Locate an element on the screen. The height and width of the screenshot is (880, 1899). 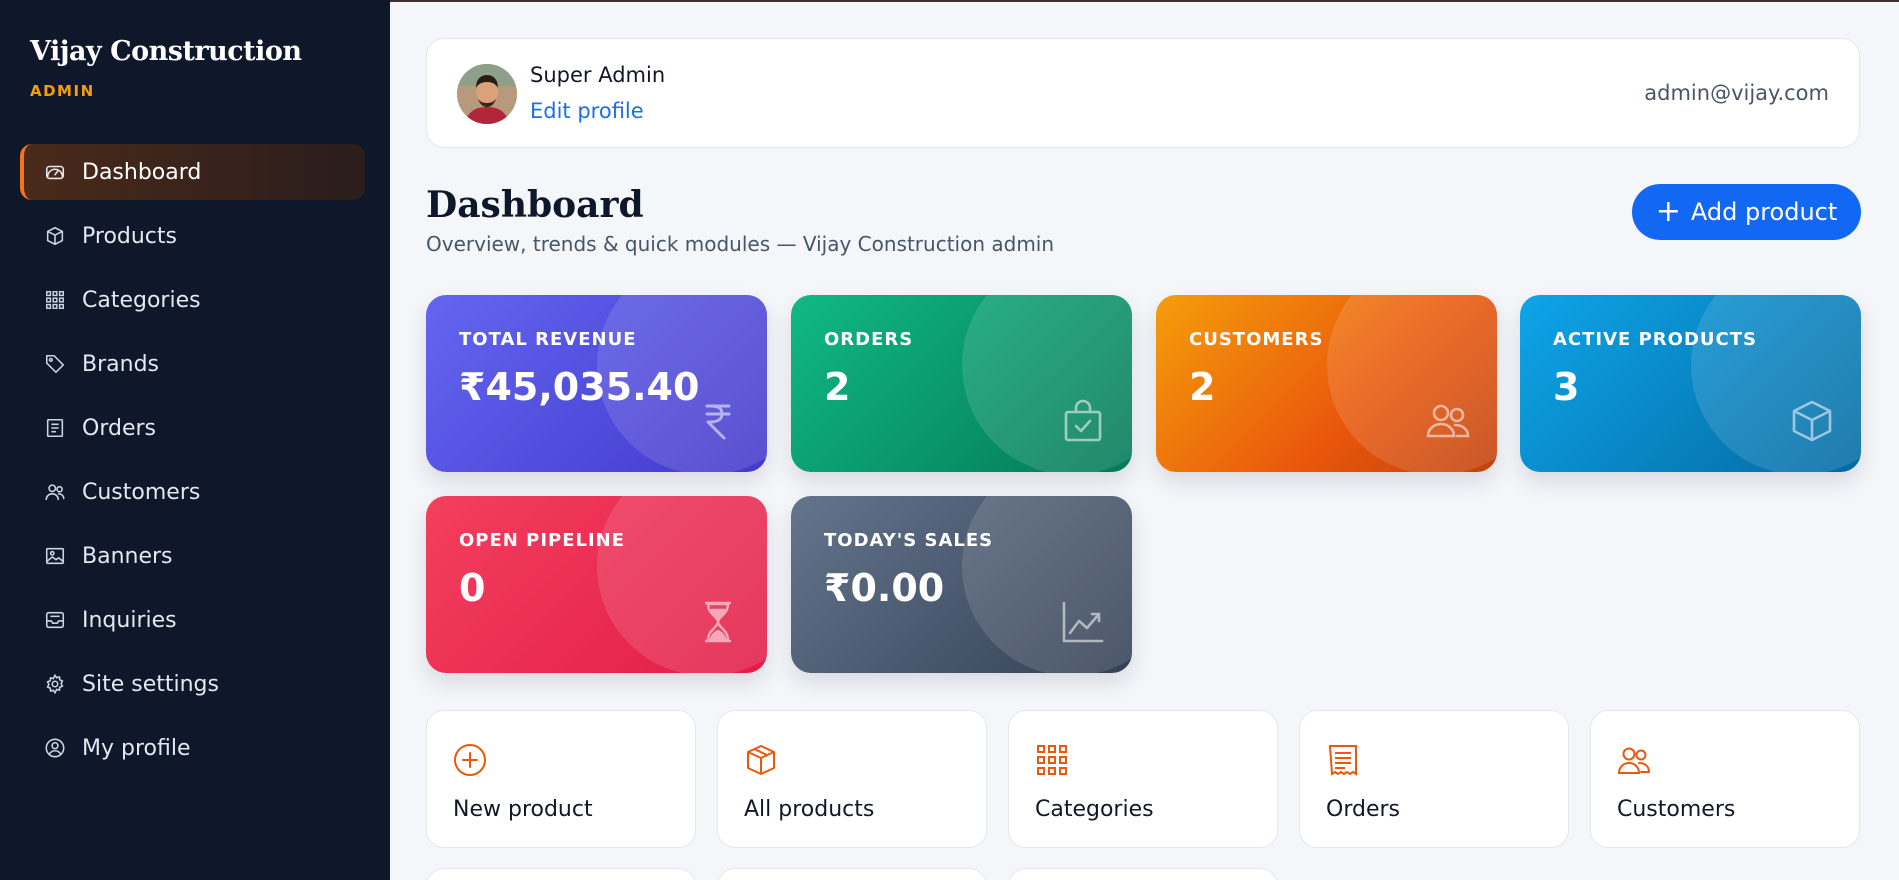
profile-card: Super Admin Edit profile admin@vijay.com is located at coordinates (1143, 93).